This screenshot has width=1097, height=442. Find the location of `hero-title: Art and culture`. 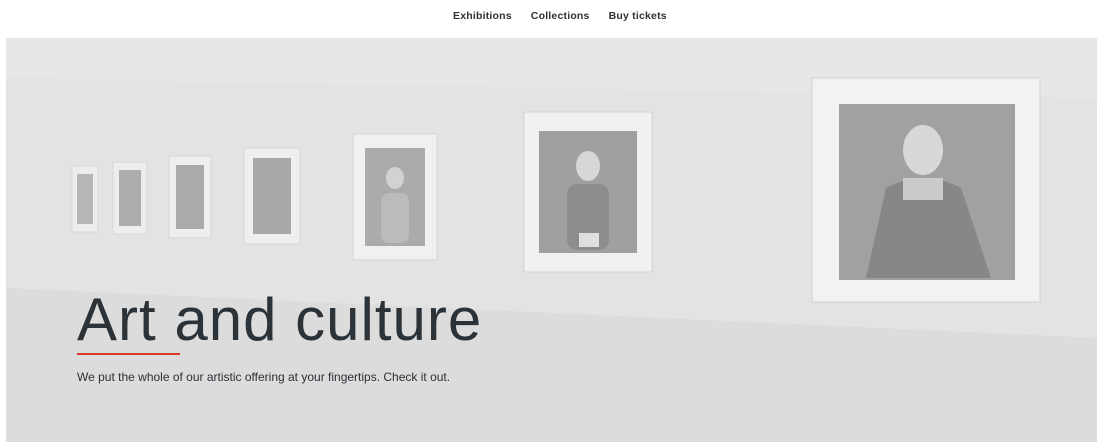

hero-title: Art and culture is located at coordinates (280, 319).